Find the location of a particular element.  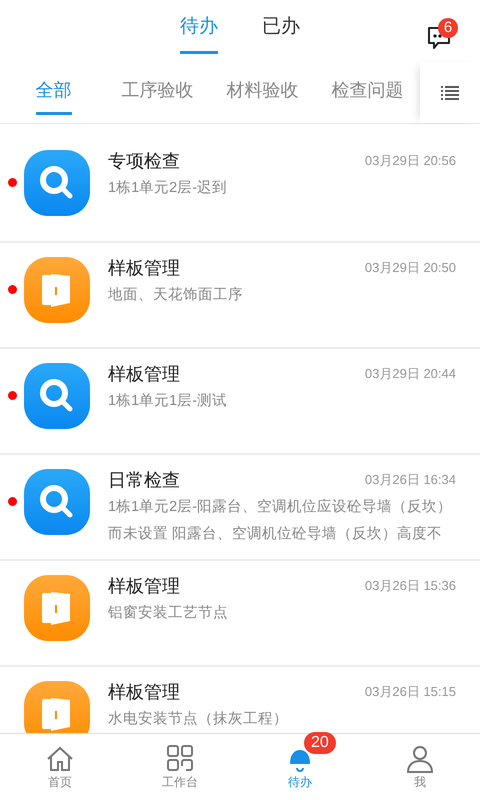

nav-tab: 待办 20 is located at coordinates (300, 767).